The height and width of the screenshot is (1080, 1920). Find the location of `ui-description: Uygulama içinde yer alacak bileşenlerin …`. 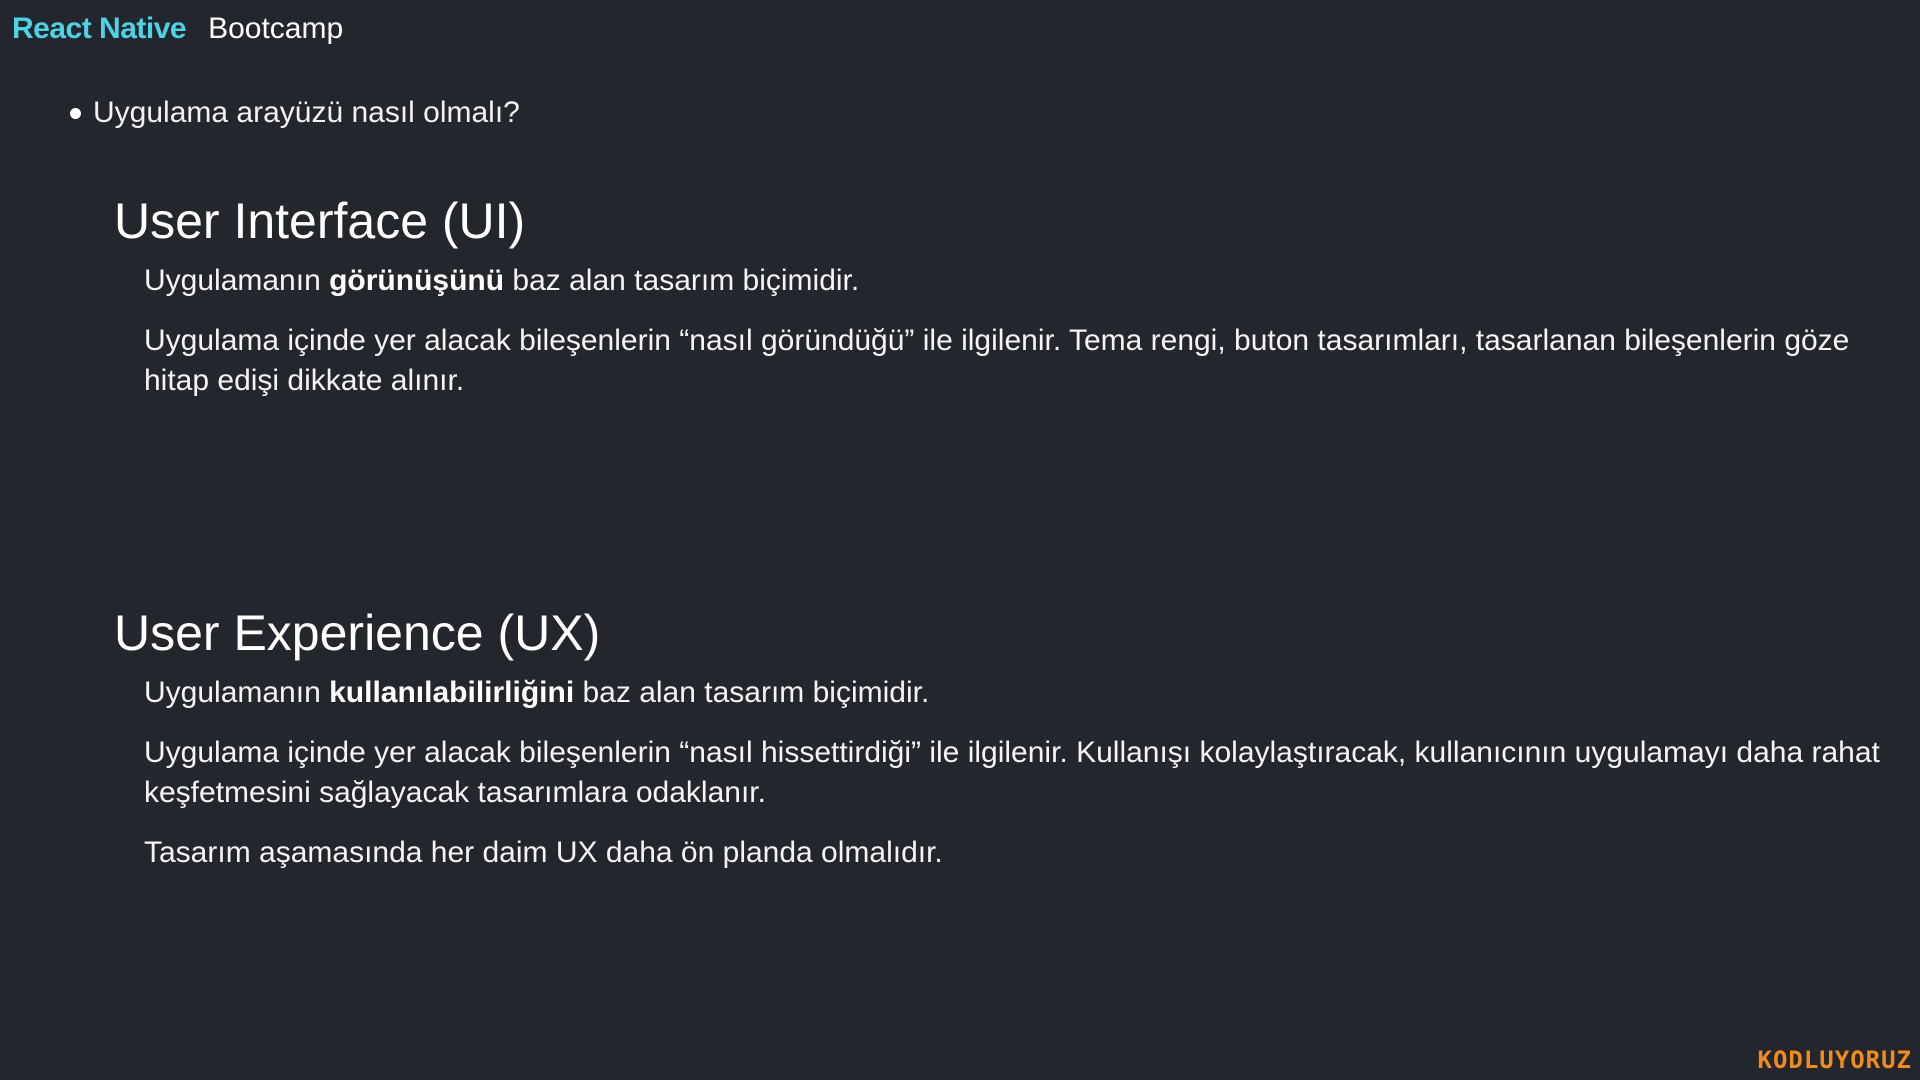

ui-description: Uygulama içinde yer alacak bileşenlerin … is located at coordinates (997, 360).